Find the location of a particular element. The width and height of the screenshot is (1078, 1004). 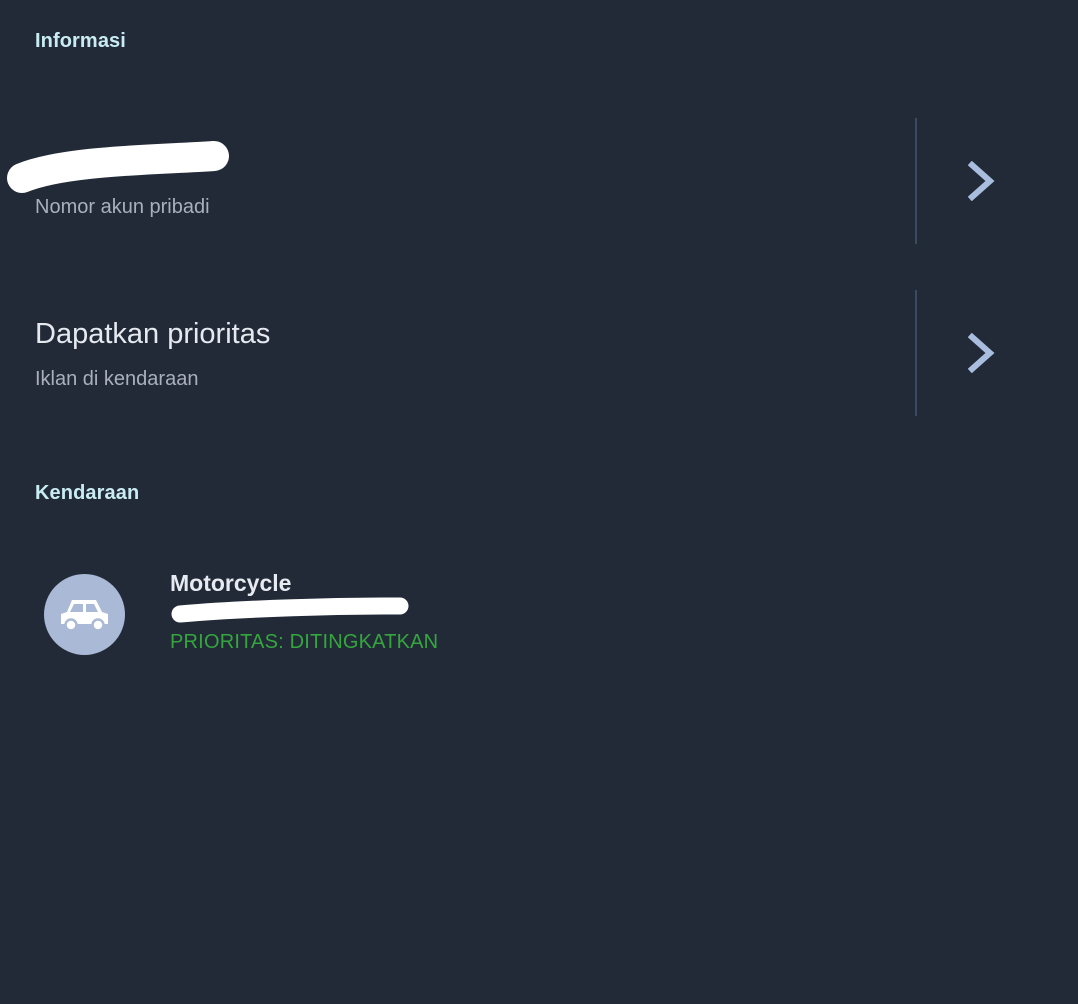

get-priority-subtitle: Iklan di kendaraan is located at coordinates (117, 379).